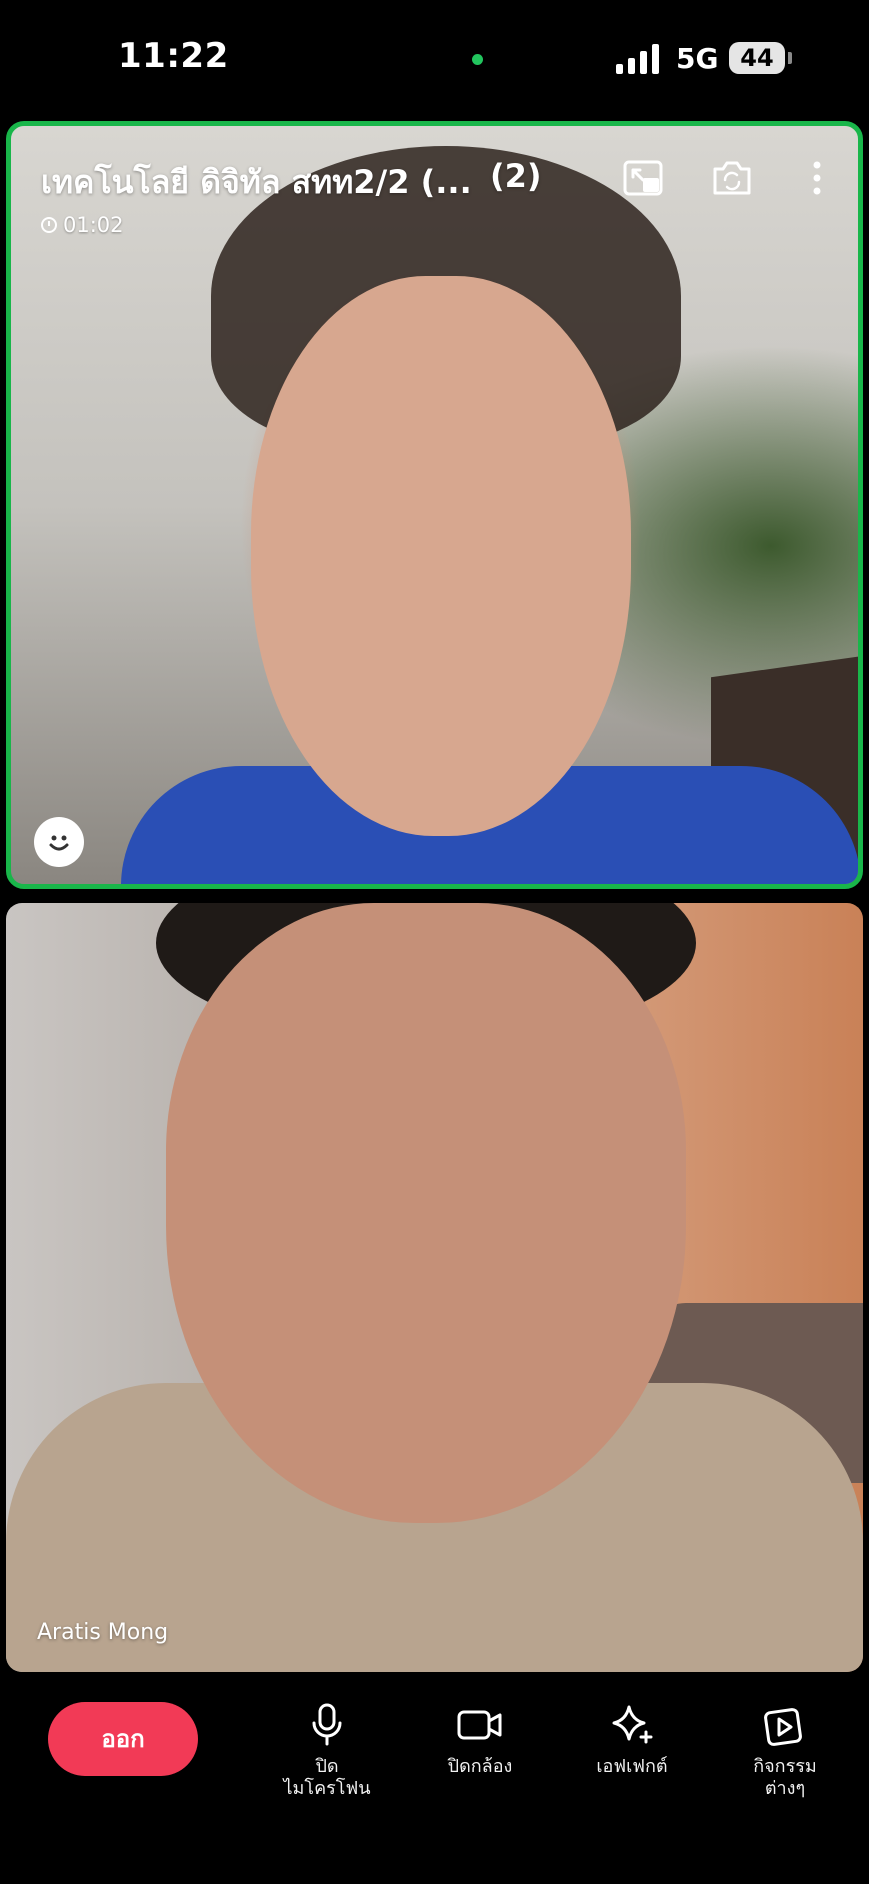 The height and width of the screenshot is (1884, 869). Describe the element at coordinates (790, 58) in the screenshot. I see `battery-nub` at that location.